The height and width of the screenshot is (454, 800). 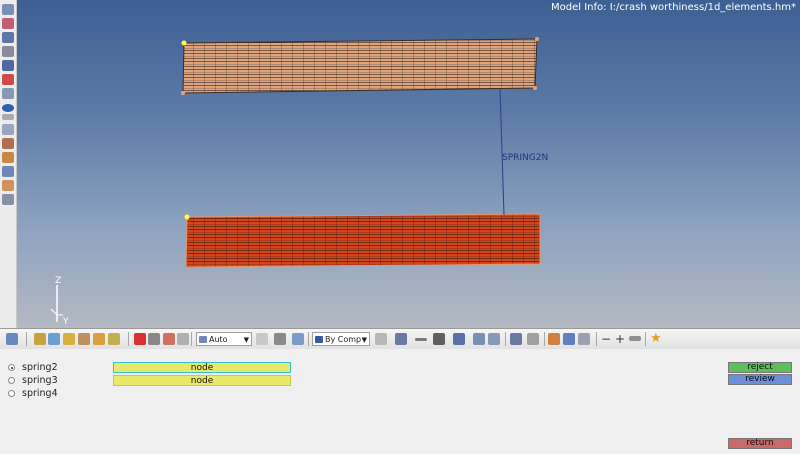 I want to click on undo-view-icon, so click(x=554, y=339).